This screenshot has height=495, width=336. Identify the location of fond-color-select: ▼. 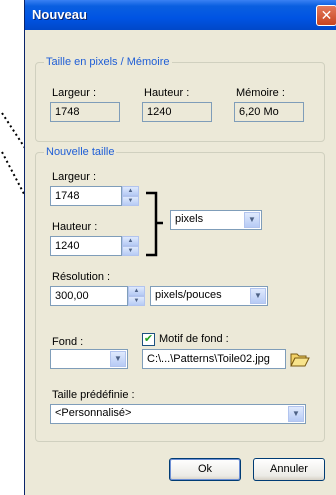
(89, 359).